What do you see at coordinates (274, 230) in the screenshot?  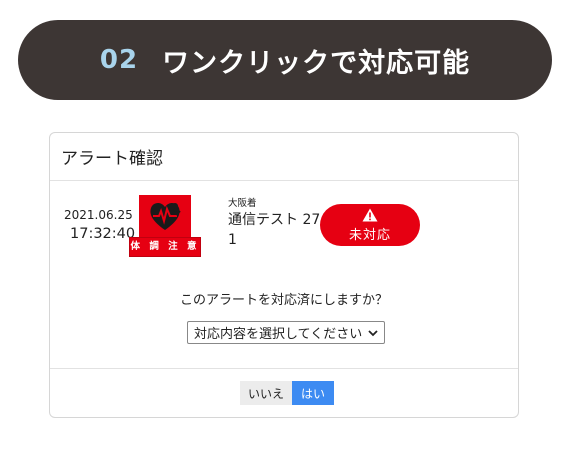 I see `device-name: 通信テスト 271` at bounding box center [274, 230].